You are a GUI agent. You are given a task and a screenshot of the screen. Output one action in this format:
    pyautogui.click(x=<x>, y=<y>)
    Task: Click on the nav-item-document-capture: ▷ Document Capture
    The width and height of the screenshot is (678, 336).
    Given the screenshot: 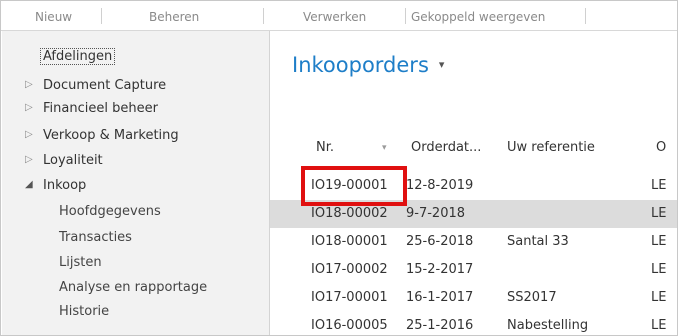 What is the action you would take?
    pyautogui.click(x=96, y=85)
    